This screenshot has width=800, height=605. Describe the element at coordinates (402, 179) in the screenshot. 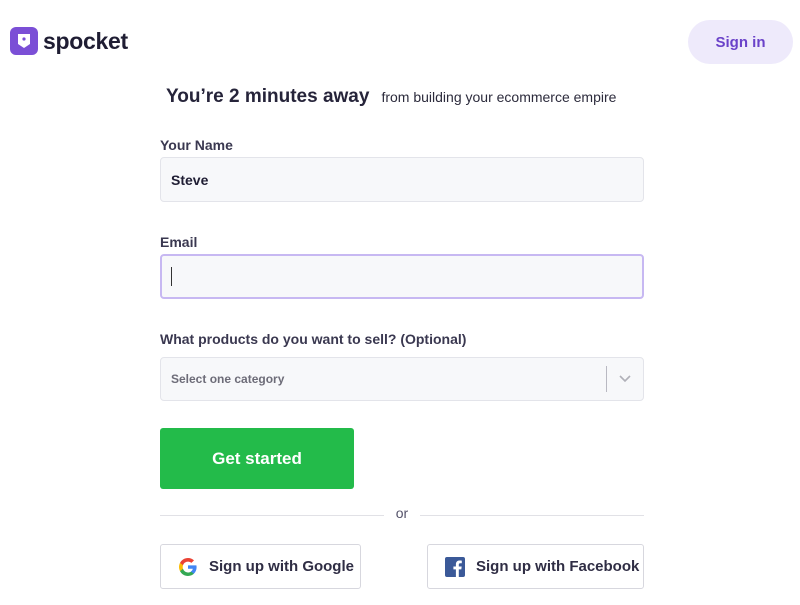

I see `name-input` at that location.